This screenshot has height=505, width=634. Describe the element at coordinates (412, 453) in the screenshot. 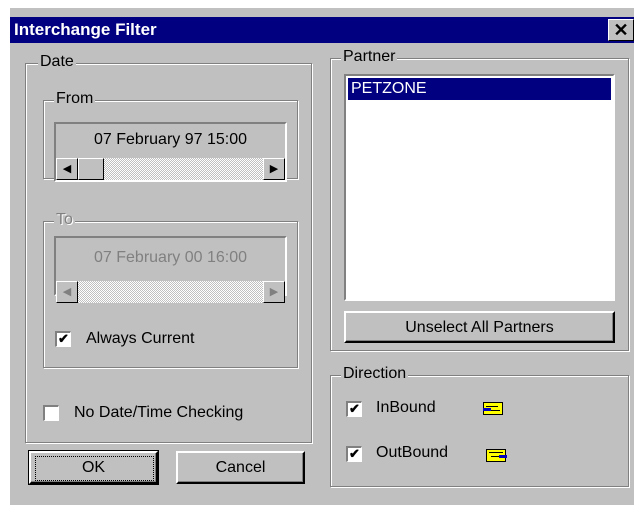

I see `outbound-label: OutBound` at that location.